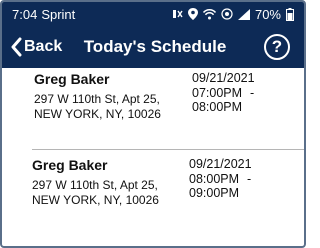 The image size is (320, 248). What do you see at coordinates (248, 100) in the screenshot?
I see `appointment-time-range: 07:00PM - 08:00PM` at bounding box center [248, 100].